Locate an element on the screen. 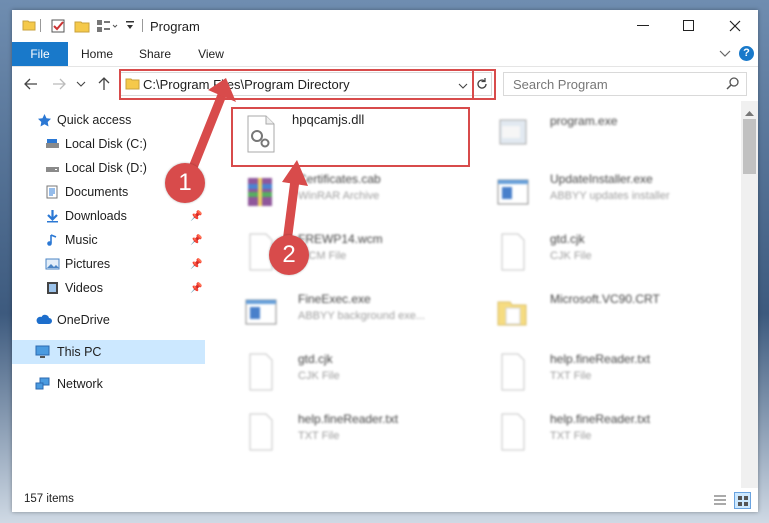  step-badge-1: 1 is located at coordinates (185, 183).